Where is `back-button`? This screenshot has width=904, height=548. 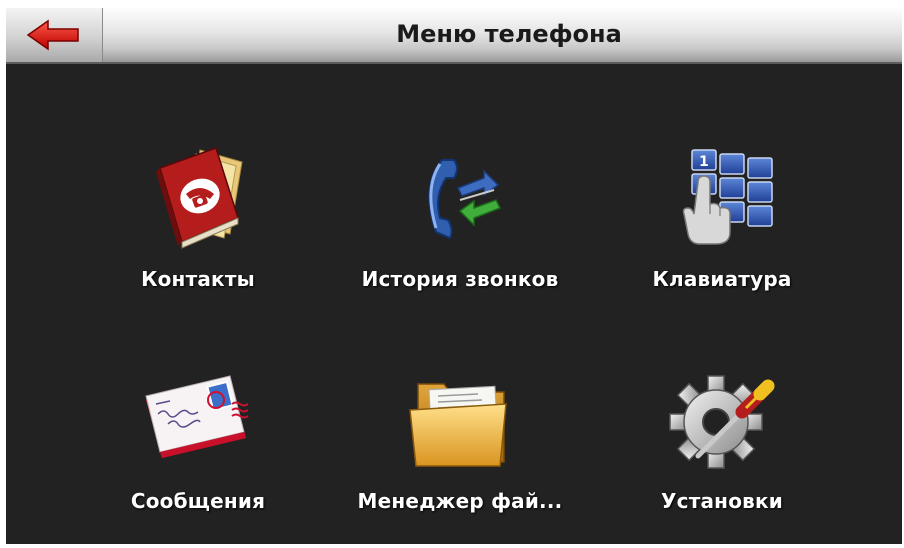
back-button is located at coordinates (54, 35).